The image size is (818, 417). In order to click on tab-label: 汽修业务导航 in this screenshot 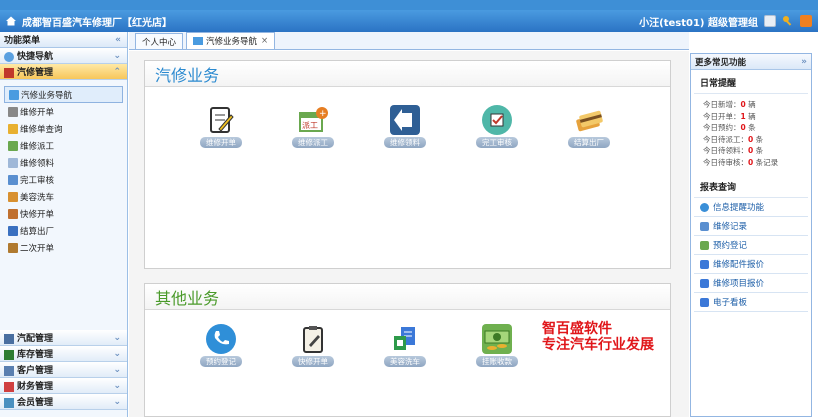, I will do `click(232, 42)`.